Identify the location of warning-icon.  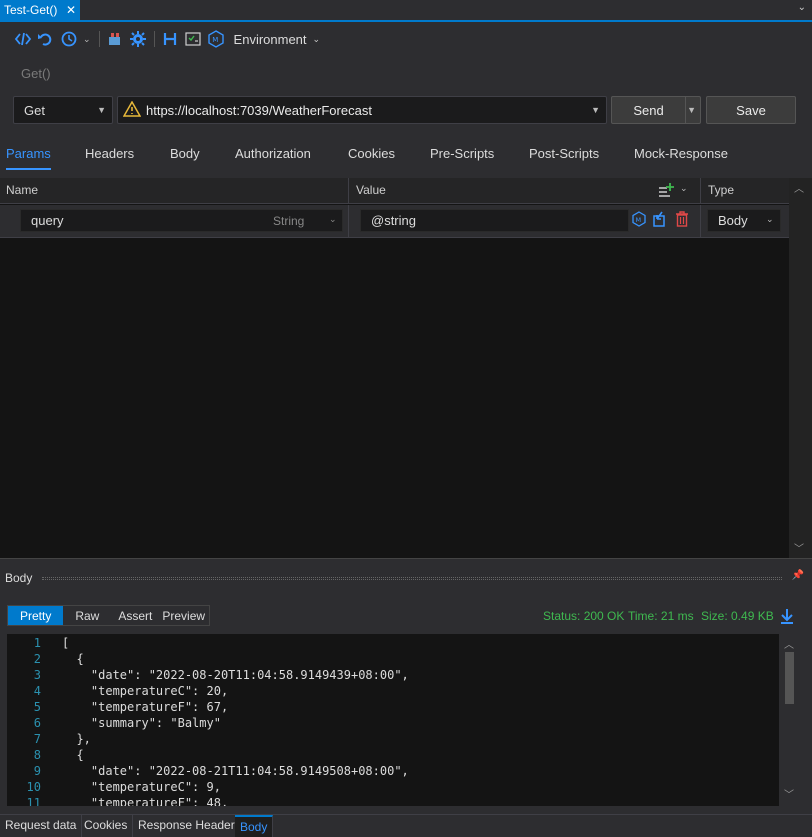
(132, 109).